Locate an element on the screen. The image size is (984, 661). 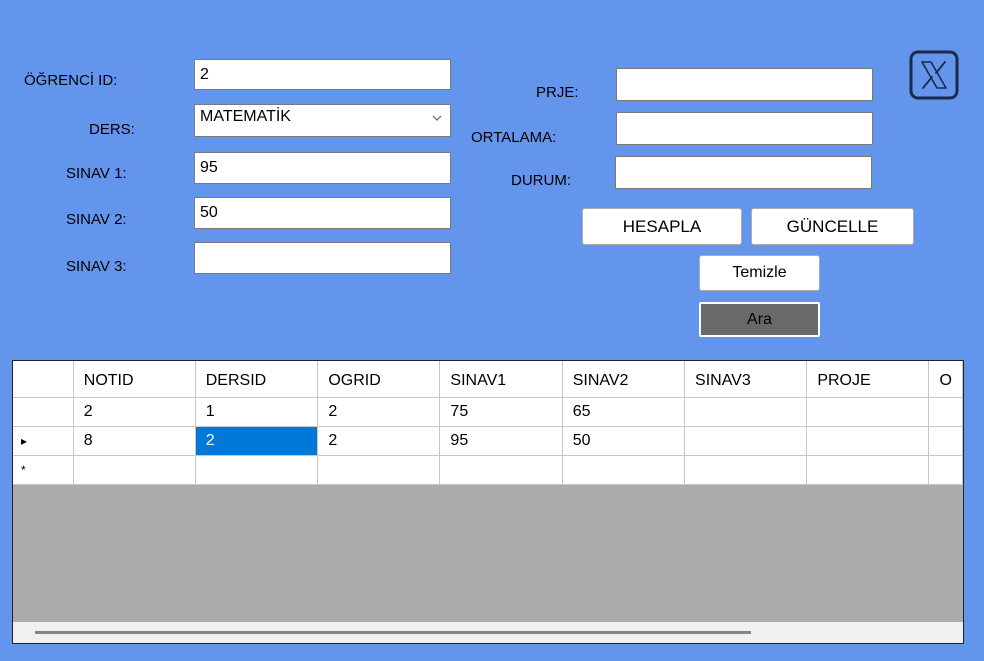
row-header is located at coordinates (43, 411).